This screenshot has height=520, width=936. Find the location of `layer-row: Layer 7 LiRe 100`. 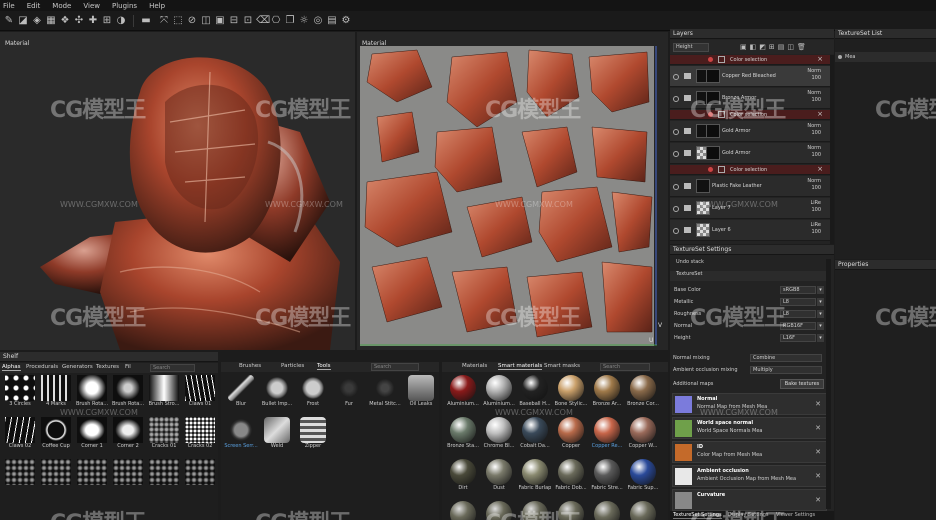

layer-row: Layer 7 LiRe 100 is located at coordinates (750, 208).